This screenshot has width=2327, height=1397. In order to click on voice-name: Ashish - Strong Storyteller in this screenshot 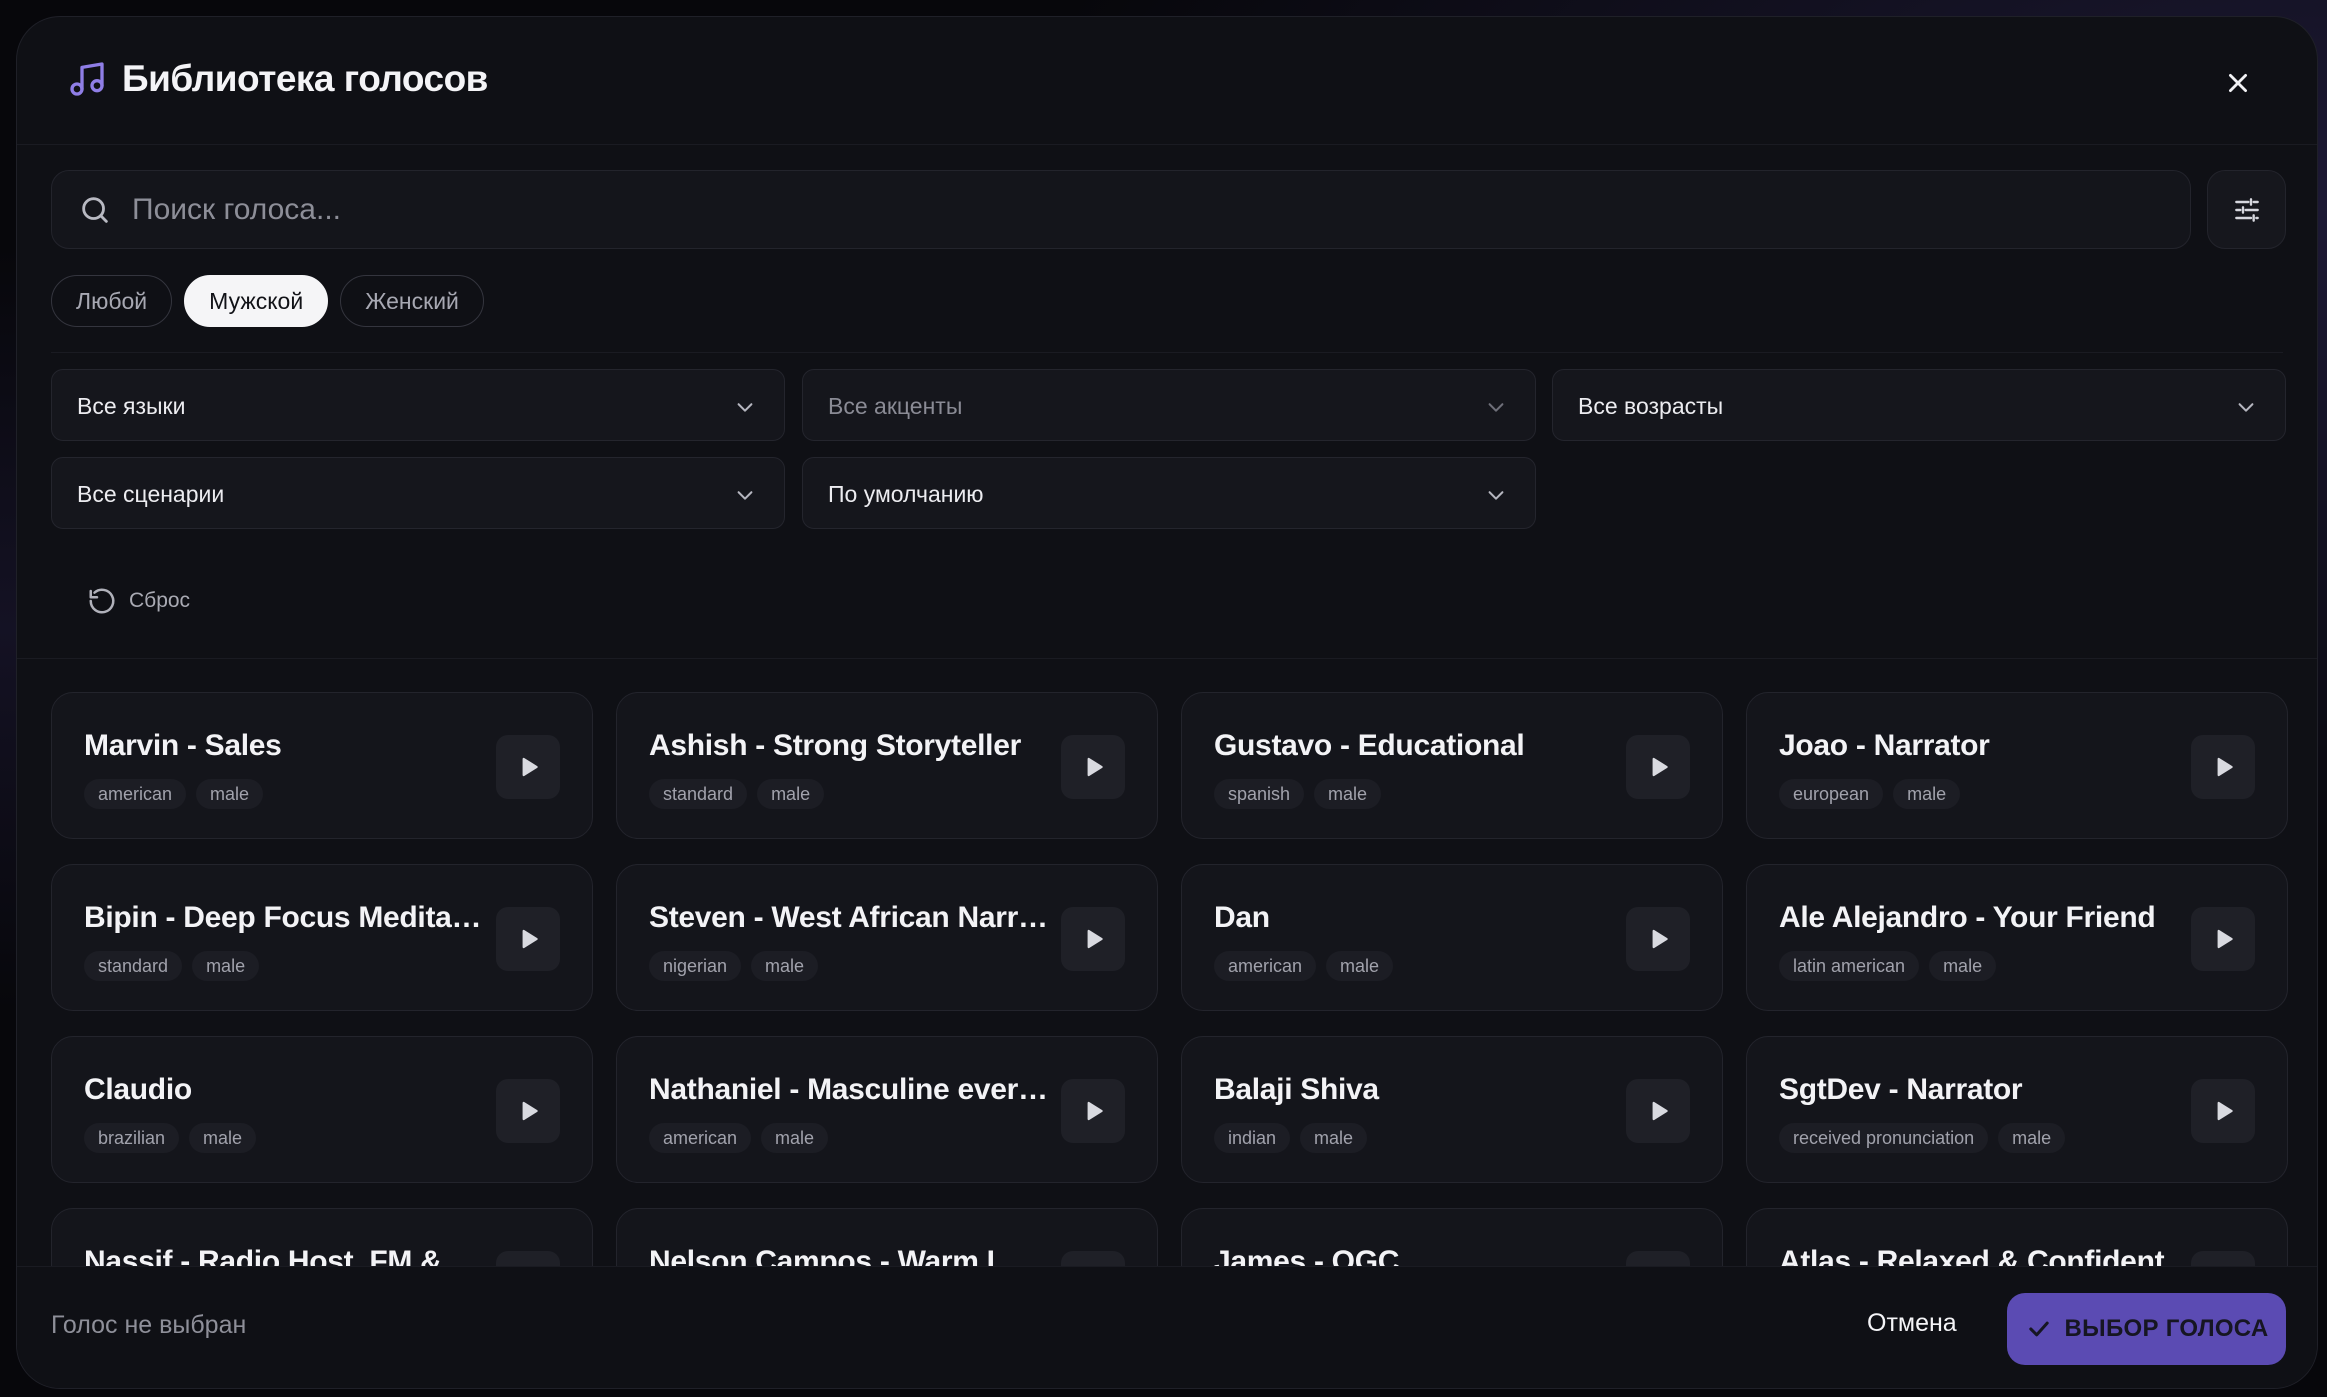, I will do `click(835, 745)`.